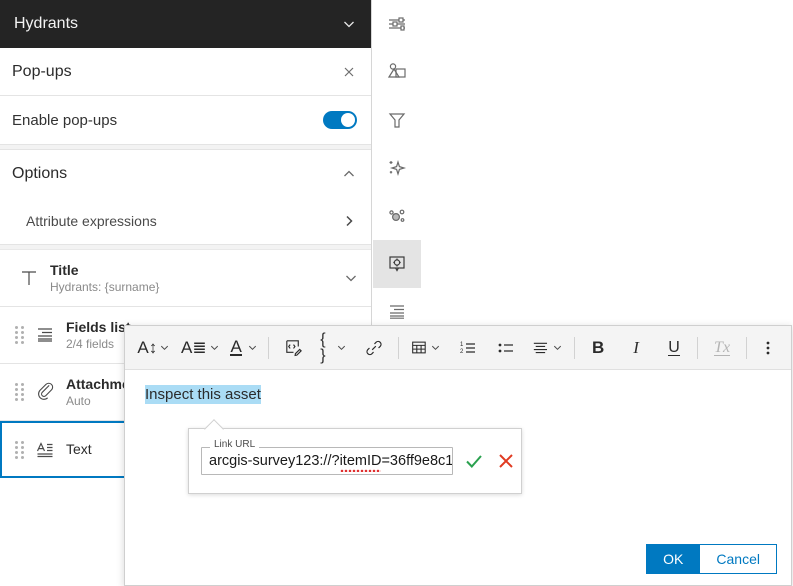  I want to click on attribute-expressions-row: Attribute expressions, so click(185, 221).